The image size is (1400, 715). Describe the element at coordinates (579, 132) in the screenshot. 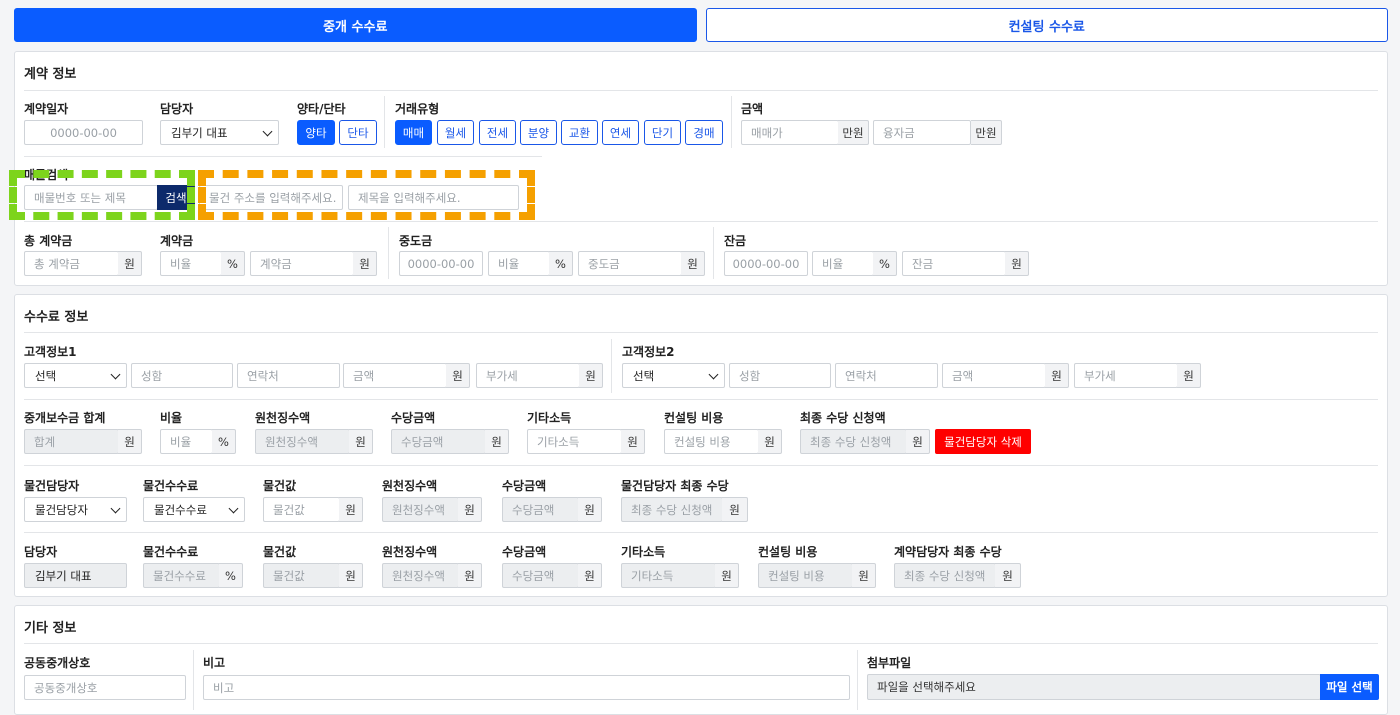

I see `deal-type-exchange: 교환` at that location.